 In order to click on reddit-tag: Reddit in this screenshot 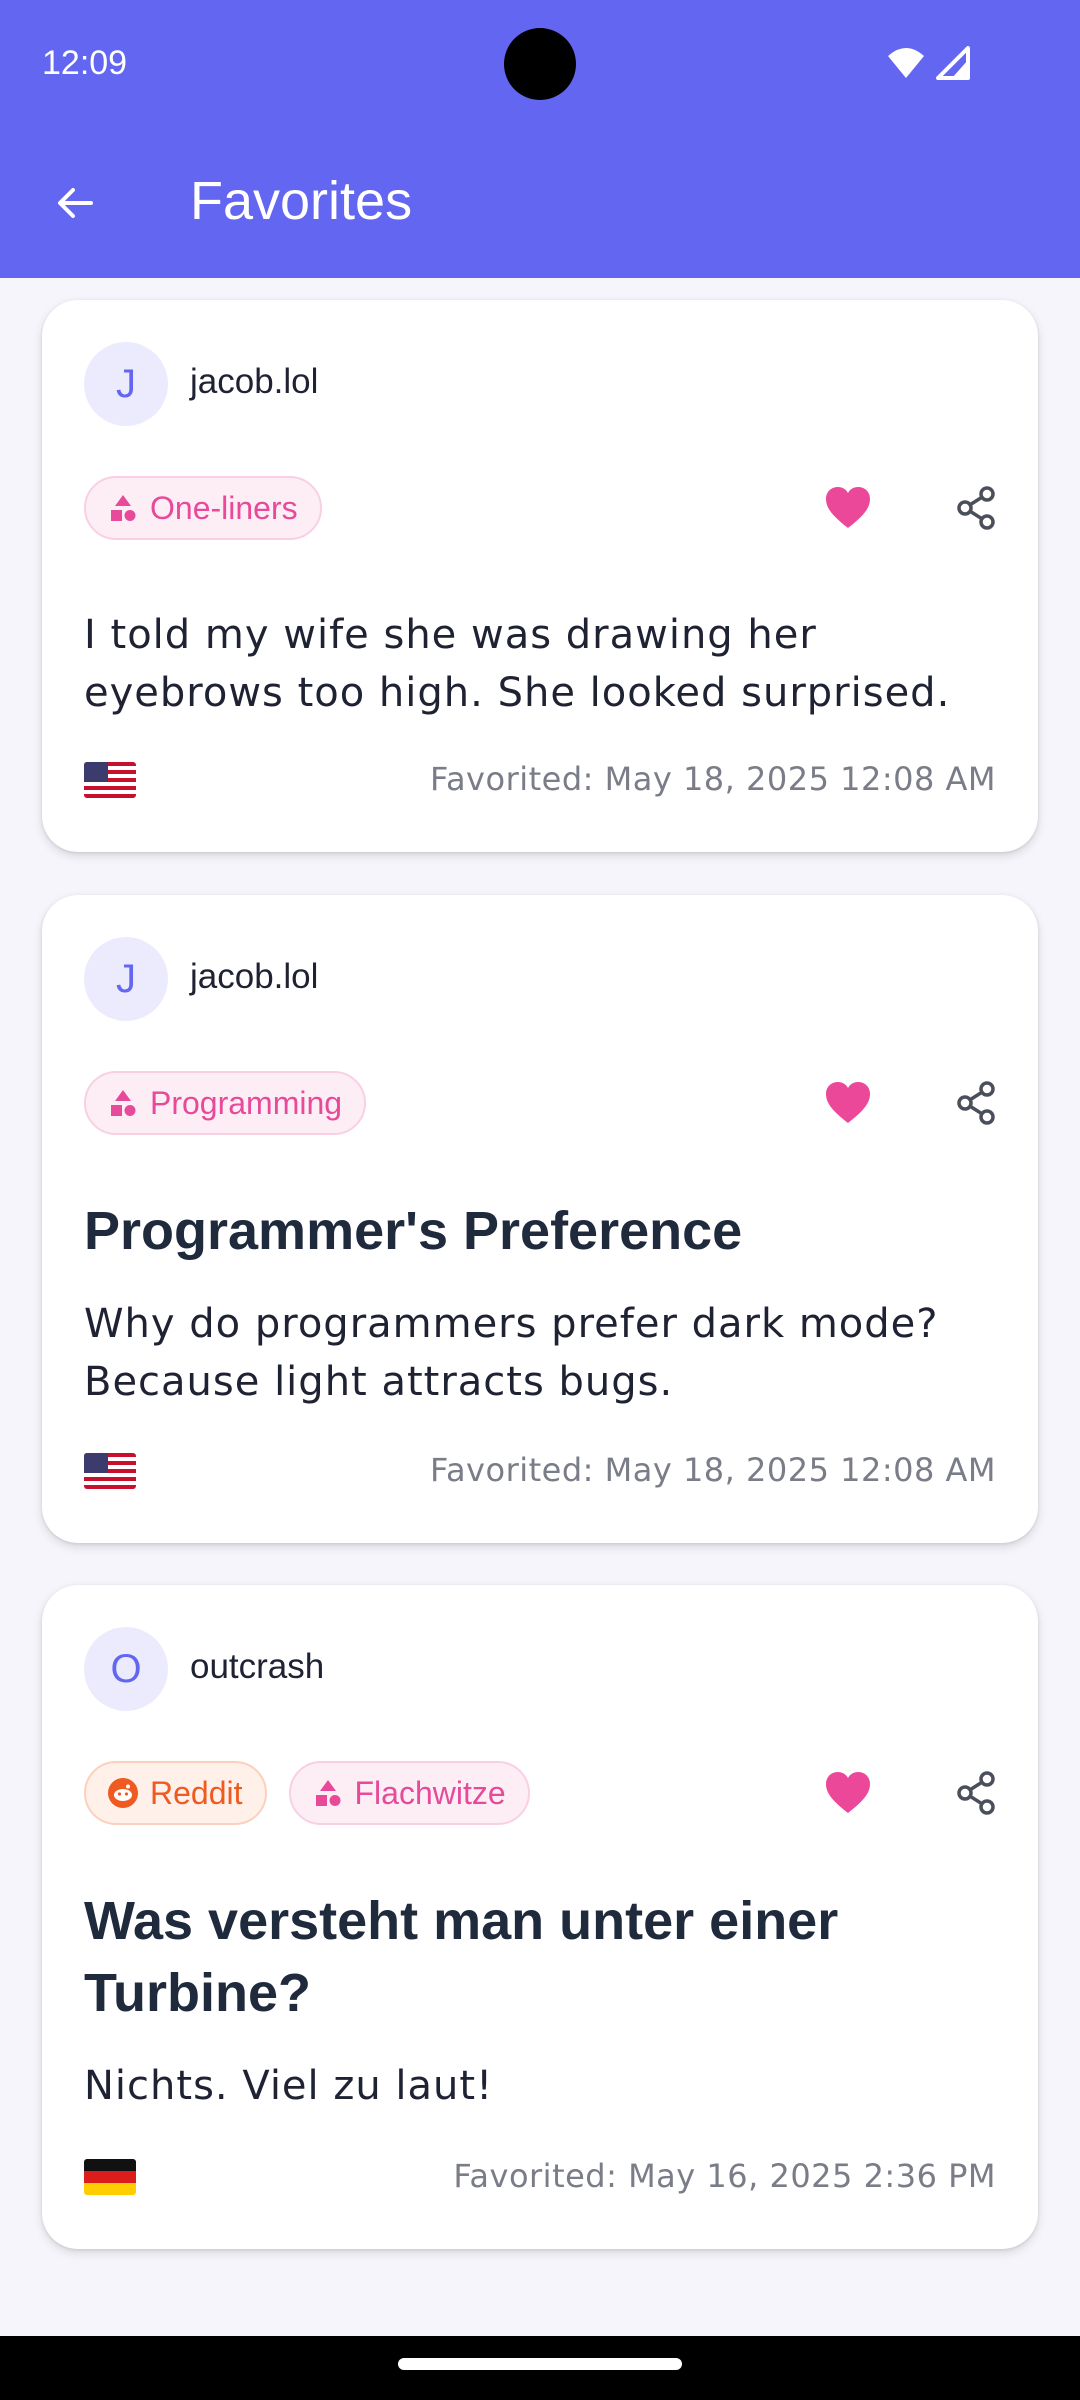, I will do `click(175, 1793)`.